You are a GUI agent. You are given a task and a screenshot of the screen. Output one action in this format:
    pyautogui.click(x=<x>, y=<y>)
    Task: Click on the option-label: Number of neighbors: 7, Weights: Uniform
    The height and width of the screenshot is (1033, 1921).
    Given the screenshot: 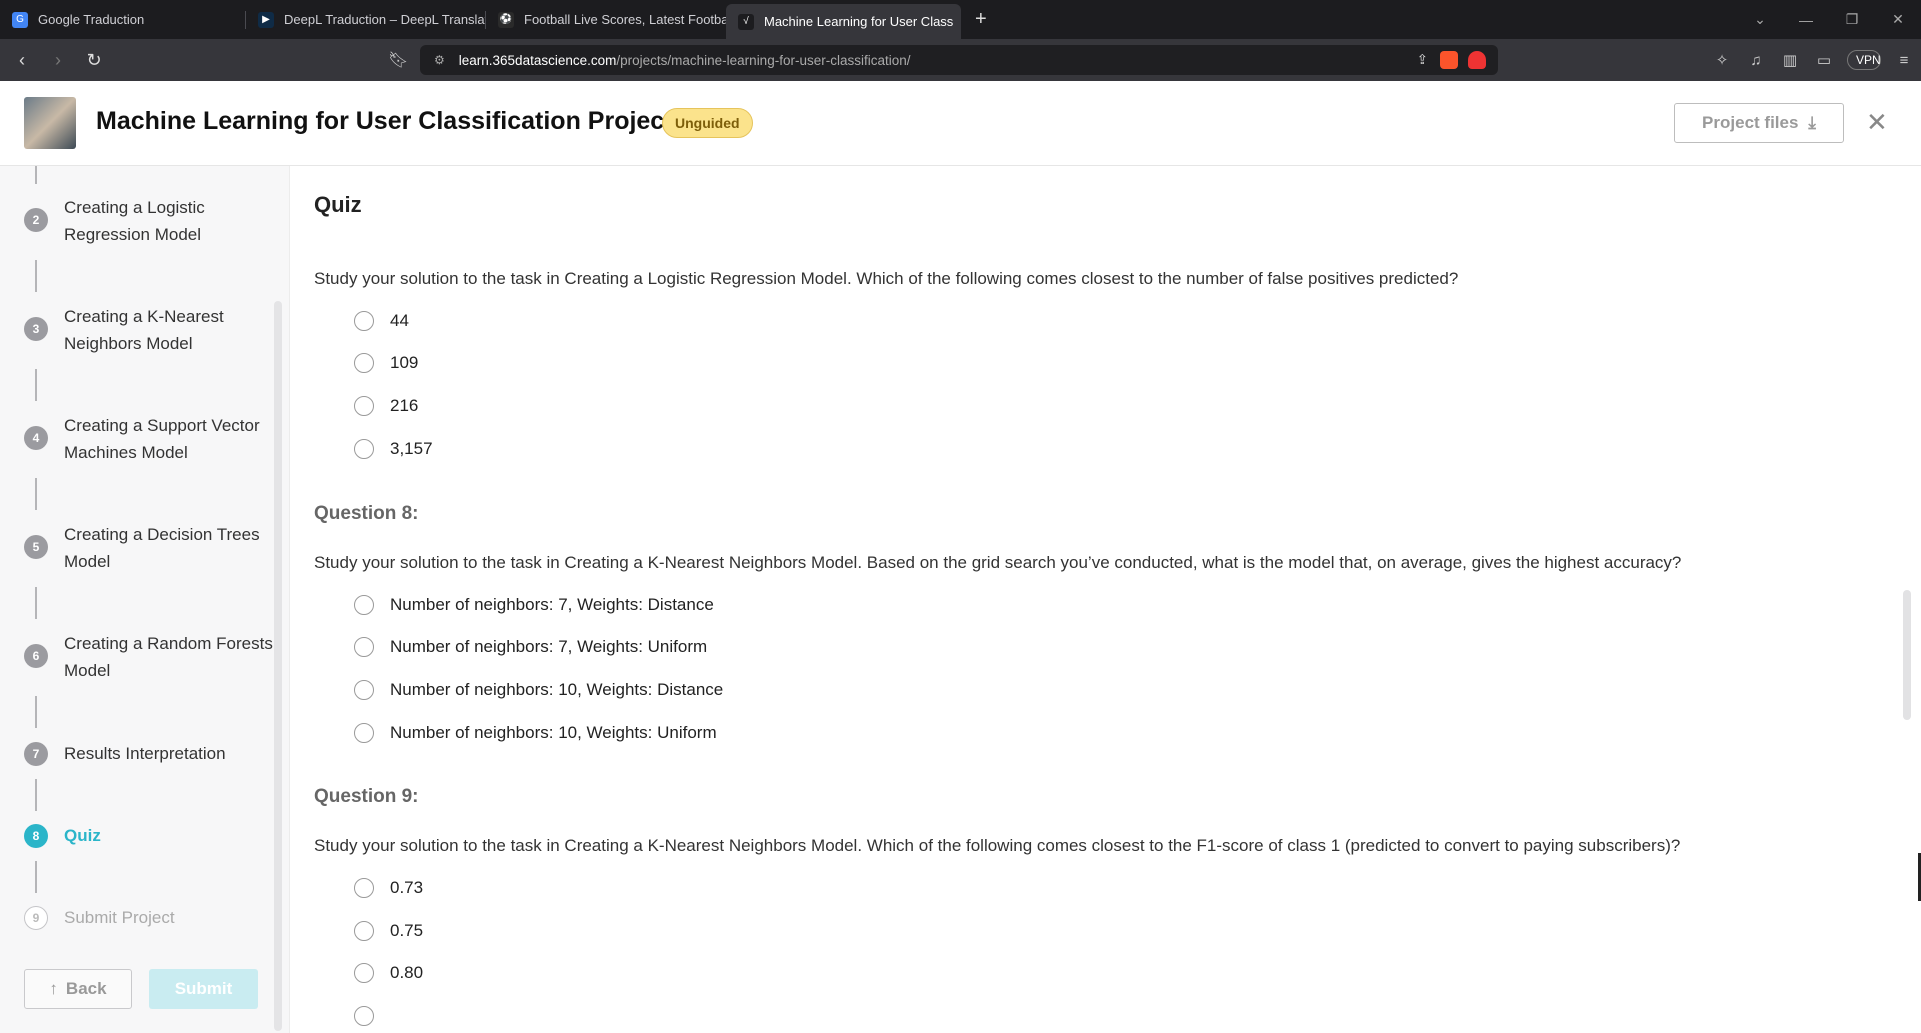 What is the action you would take?
    pyautogui.click(x=549, y=646)
    